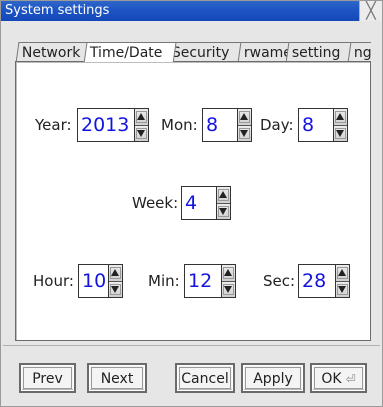  Describe the element at coordinates (340, 133) in the screenshot. I see `day-down-arrow-icon` at that location.